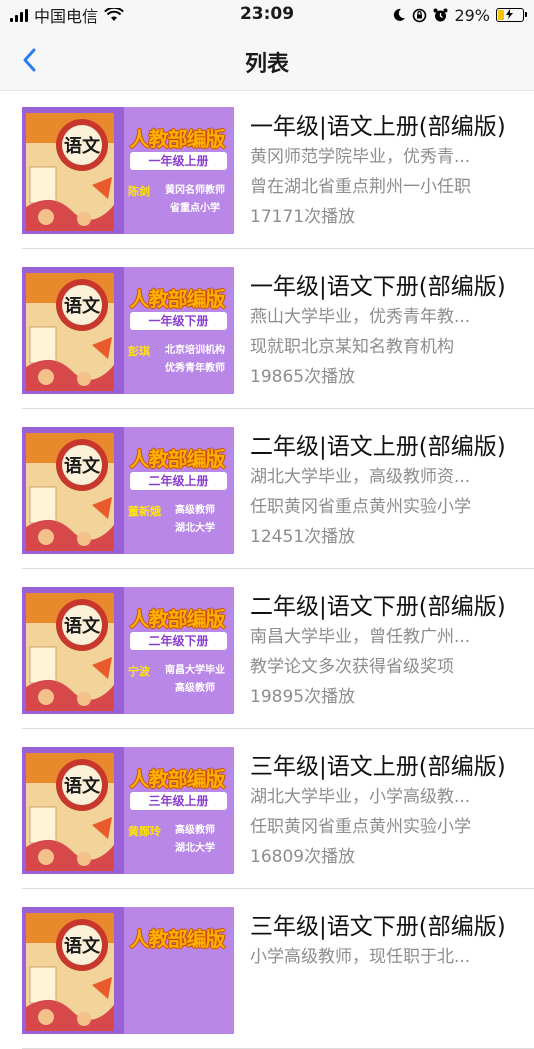 The height and width of the screenshot is (1049, 534). What do you see at coordinates (378, 607) in the screenshot?
I see `course-title: 二年级|语文下册(部编版)` at bounding box center [378, 607].